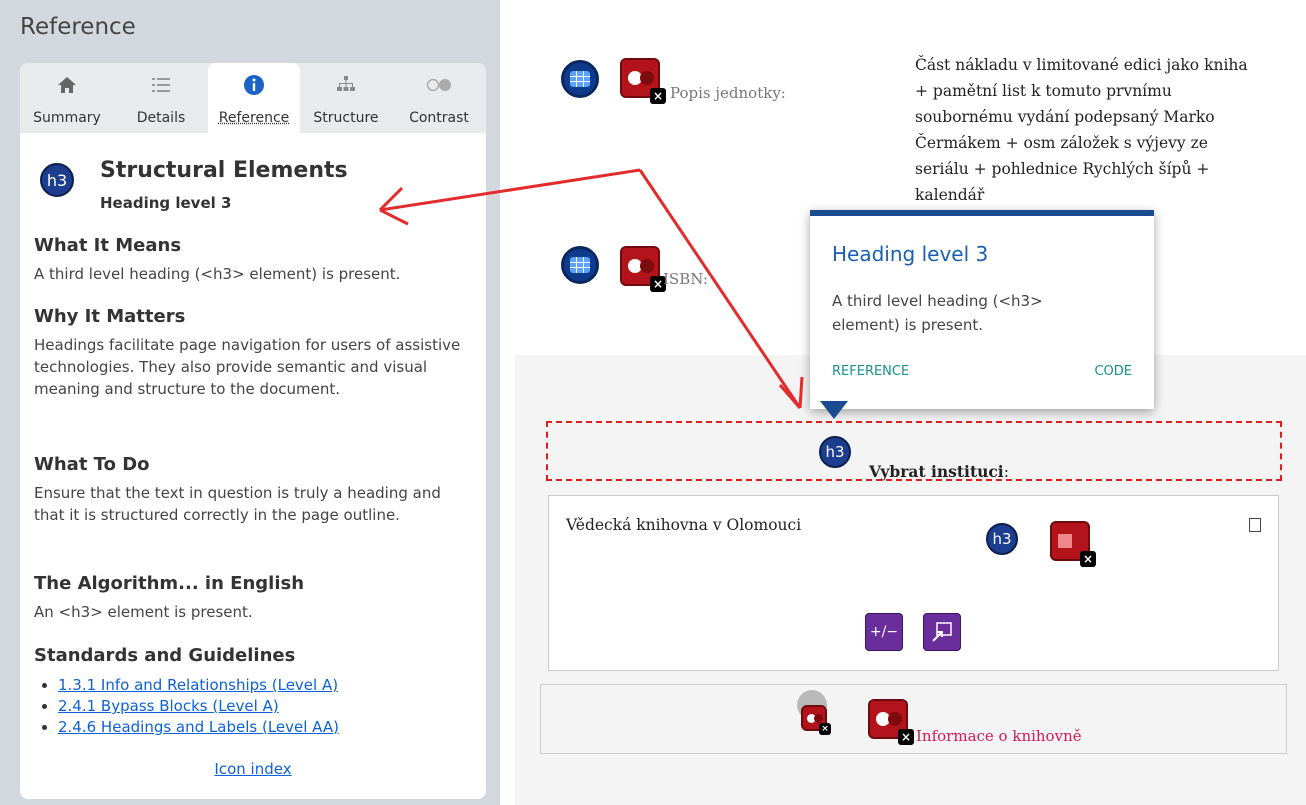 Image resolution: width=1306 pixels, height=805 pixels. Describe the element at coordinates (870, 371) in the screenshot. I see `tooltip-reference-link: REFERENCE` at that location.